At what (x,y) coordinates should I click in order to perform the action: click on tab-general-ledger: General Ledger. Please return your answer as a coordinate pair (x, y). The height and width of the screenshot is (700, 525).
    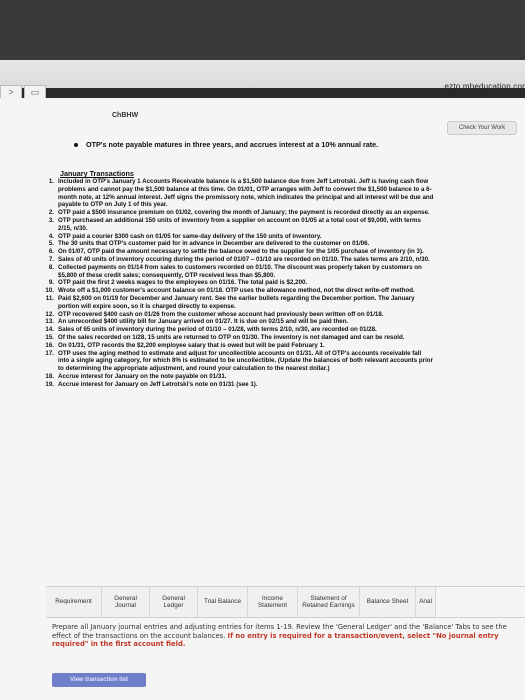
    Looking at the image, I should click on (174, 602).